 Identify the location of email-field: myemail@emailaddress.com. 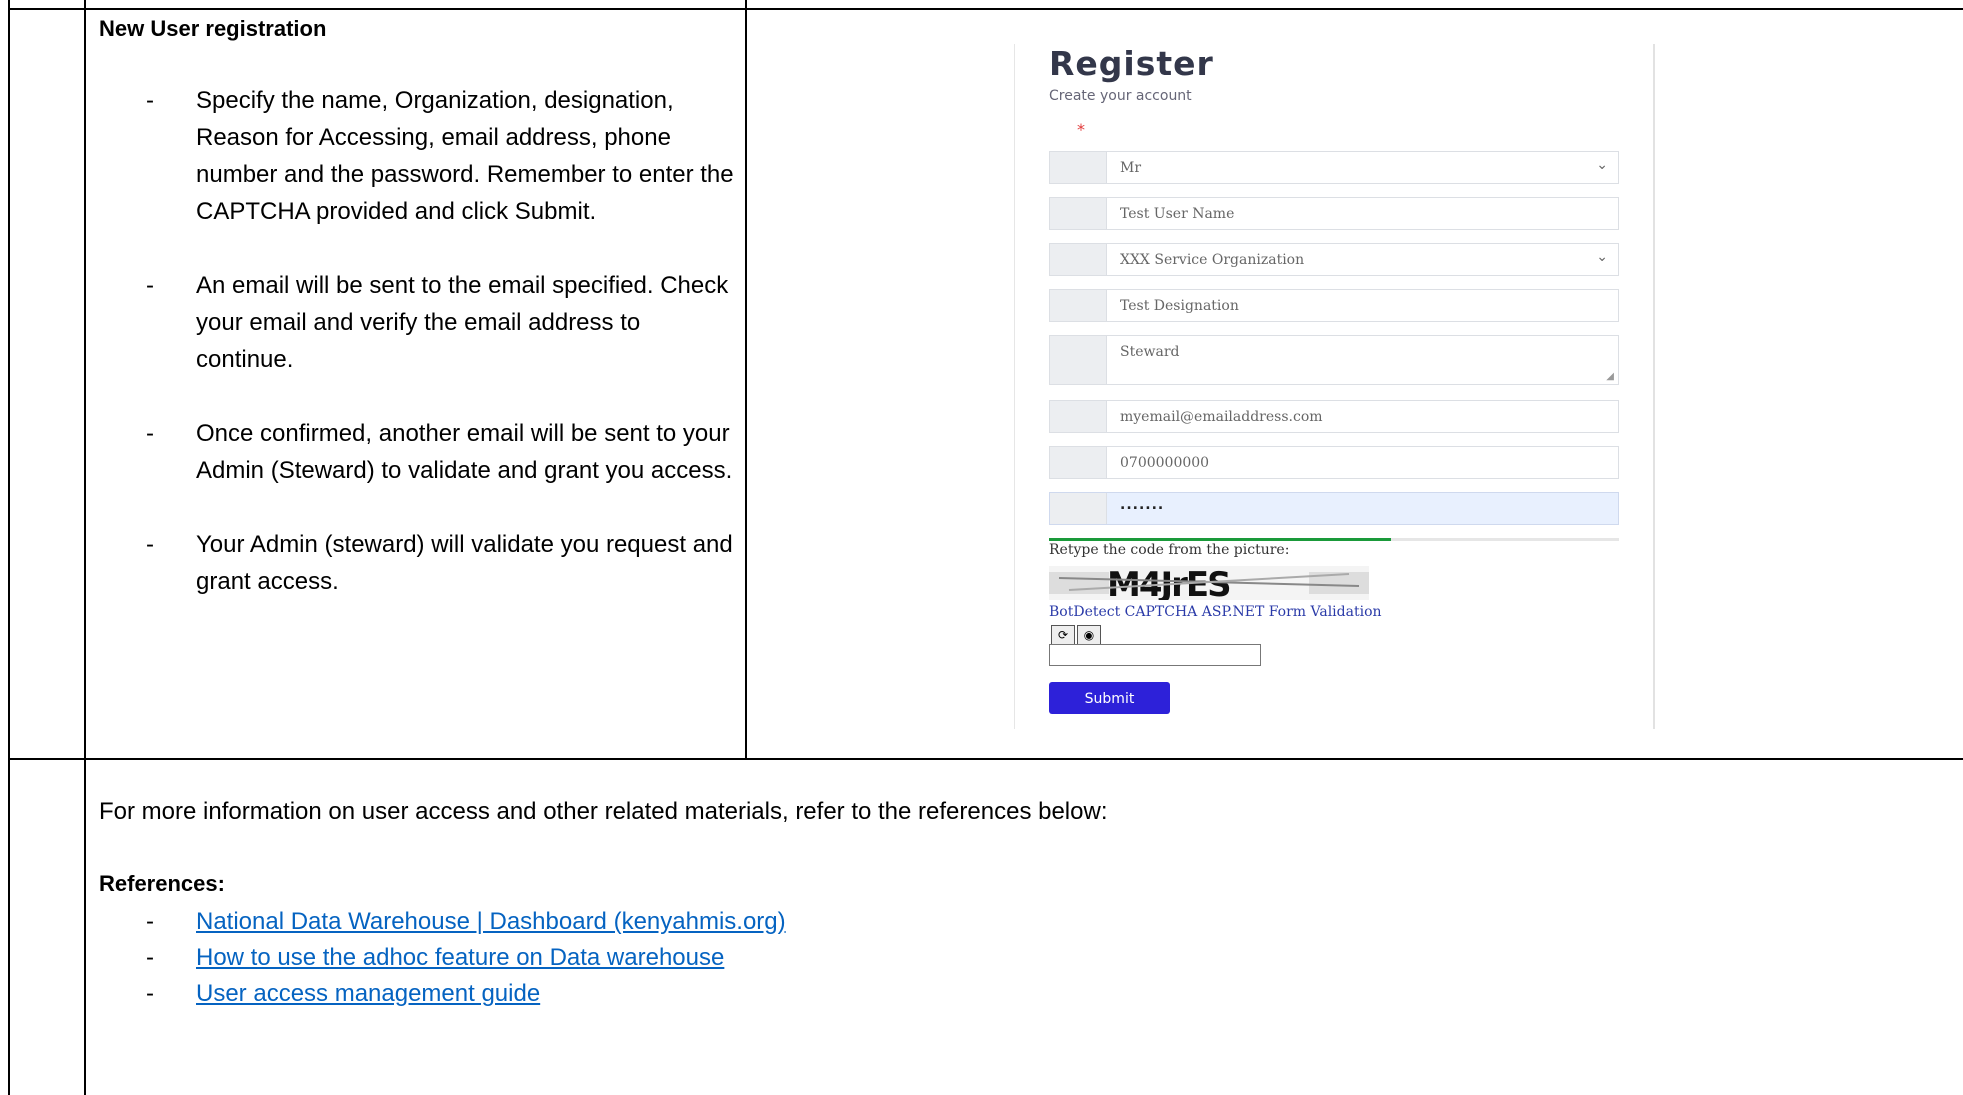
(1334, 416).